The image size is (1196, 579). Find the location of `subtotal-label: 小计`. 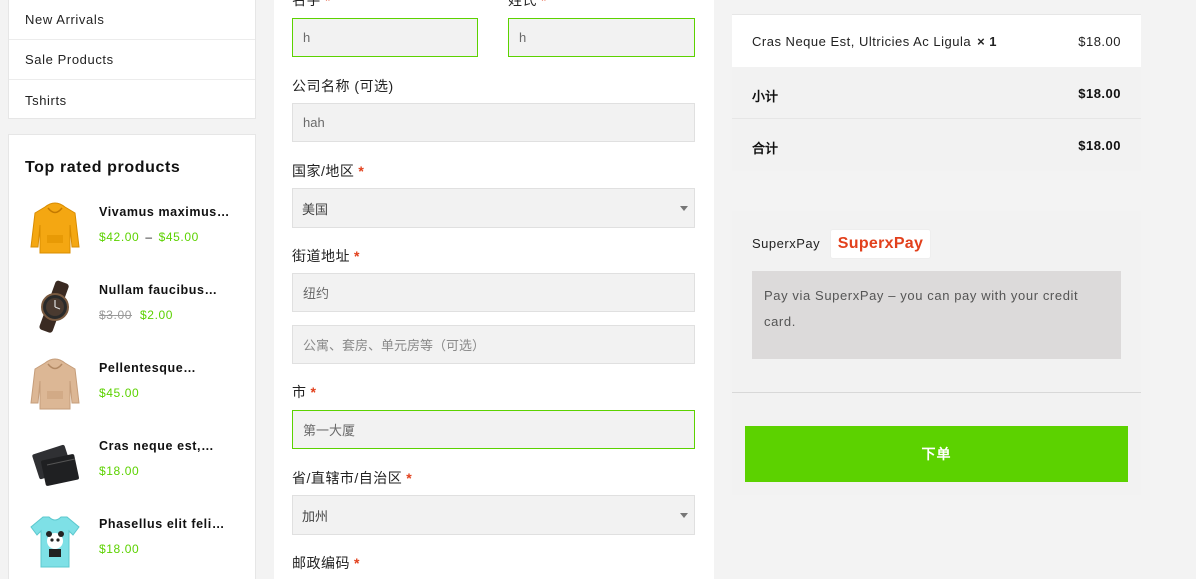

subtotal-label: 小计 is located at coordinates (765, 96).